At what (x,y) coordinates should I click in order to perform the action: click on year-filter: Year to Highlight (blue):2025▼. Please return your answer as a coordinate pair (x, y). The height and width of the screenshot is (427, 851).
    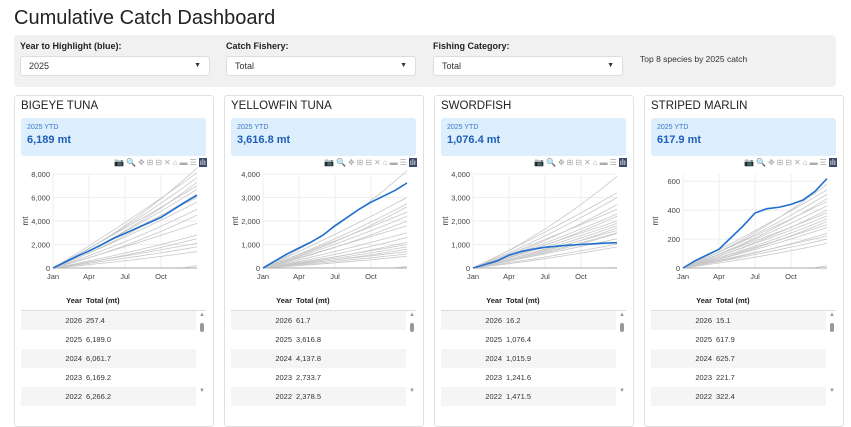
    Looking at the image, I should click on (115, 58).